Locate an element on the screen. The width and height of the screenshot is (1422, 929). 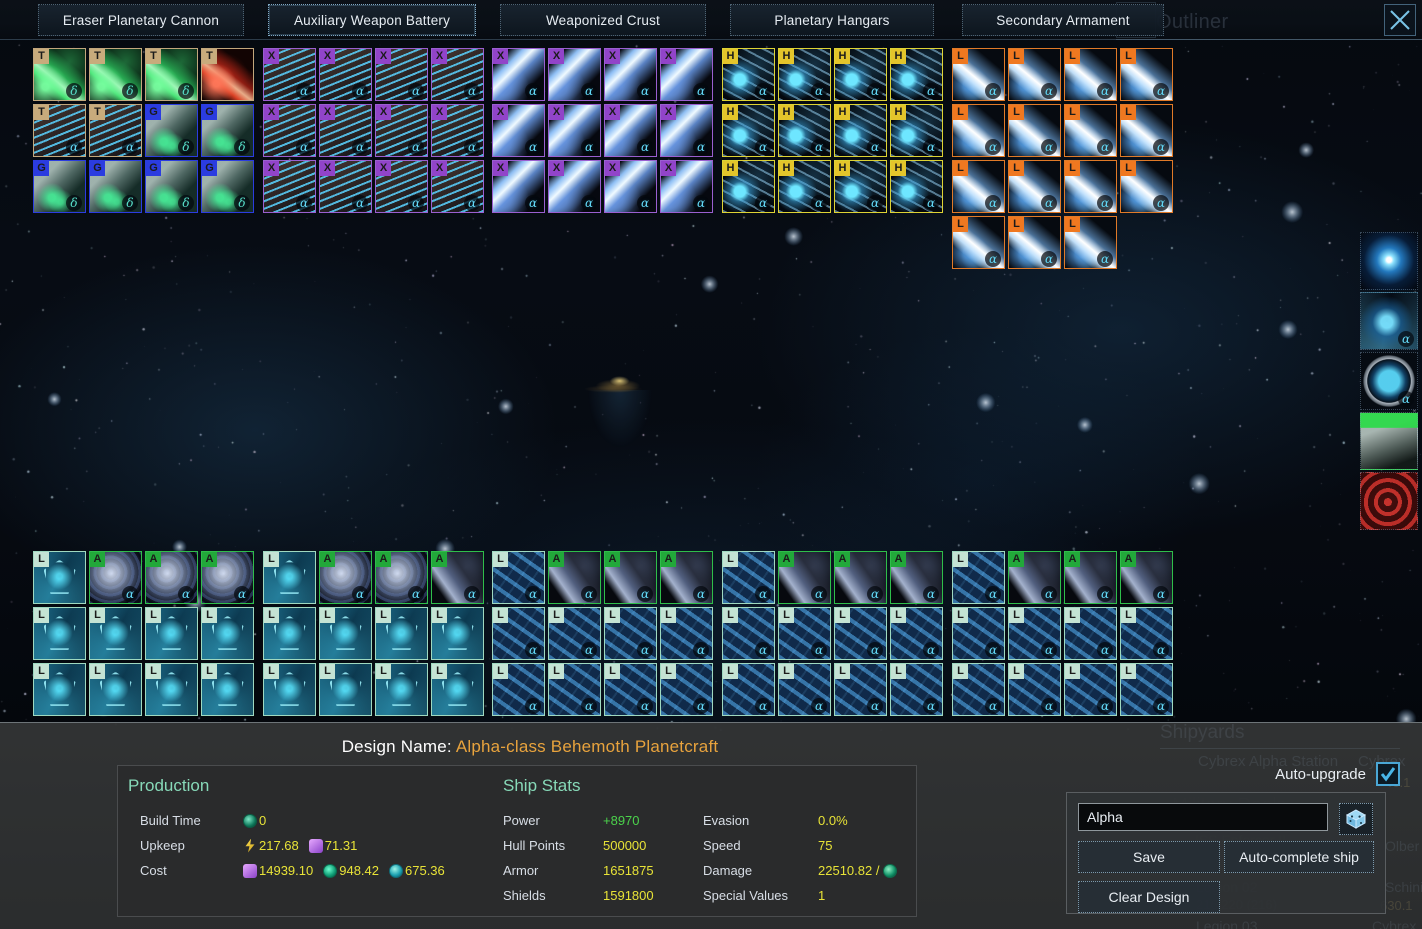
dice-icon is located at coordinates (1356, 819).